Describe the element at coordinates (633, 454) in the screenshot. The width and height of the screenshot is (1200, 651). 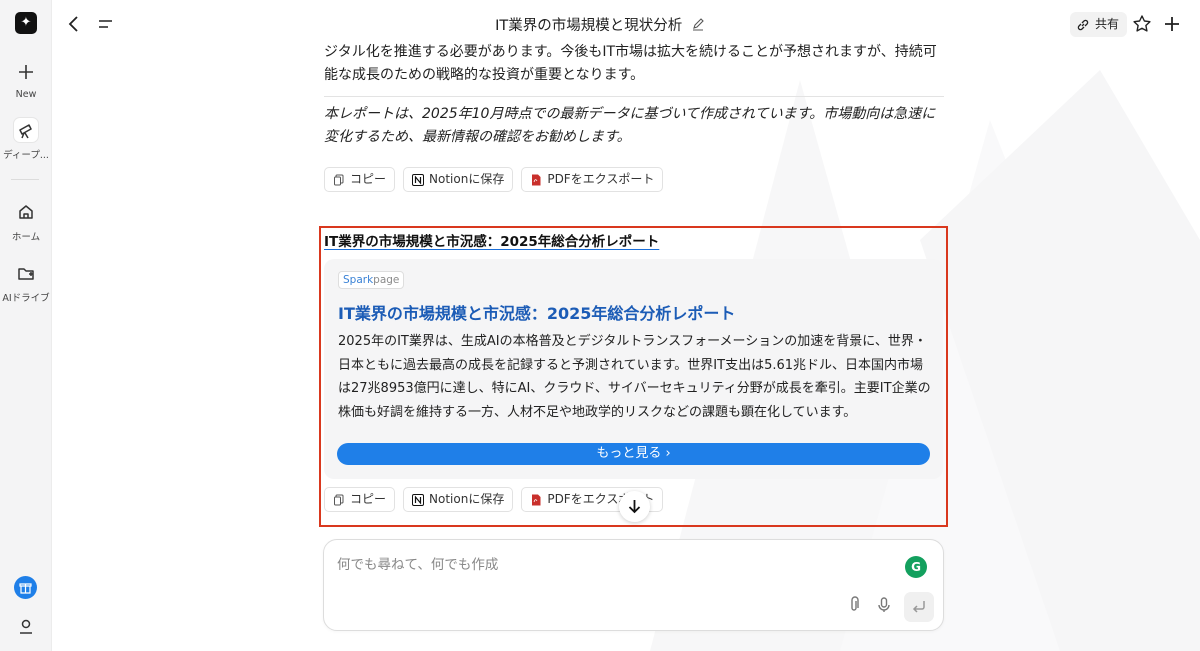
I see `see-more-button: もっと見る ›` at that location.